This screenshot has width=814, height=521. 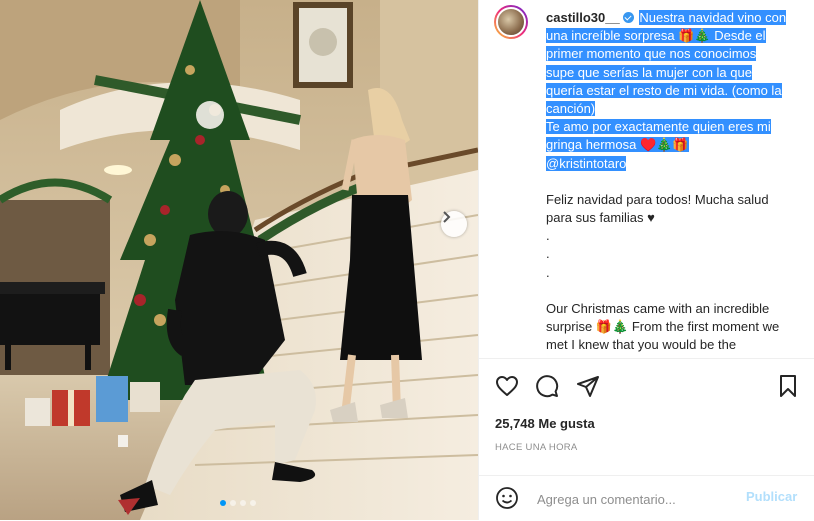 I want to click on heart-icon, so click(x=507, y=386).